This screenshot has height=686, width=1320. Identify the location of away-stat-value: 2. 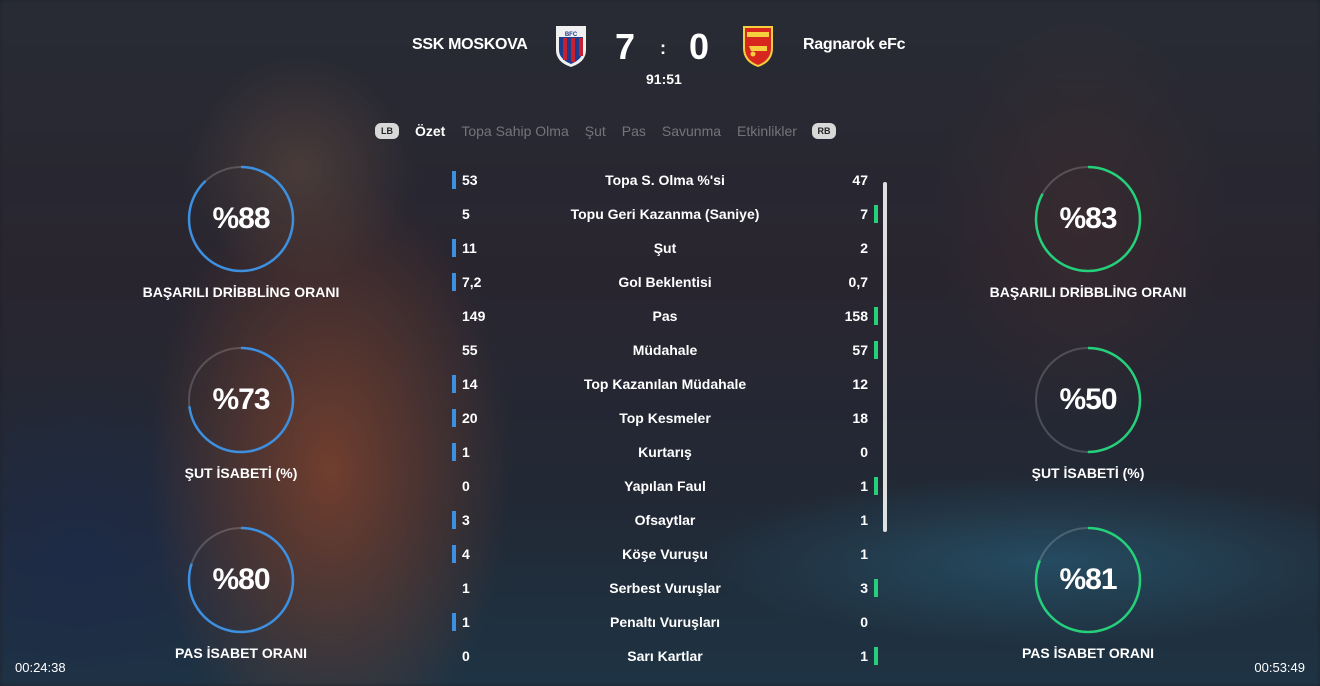
(864, 248).